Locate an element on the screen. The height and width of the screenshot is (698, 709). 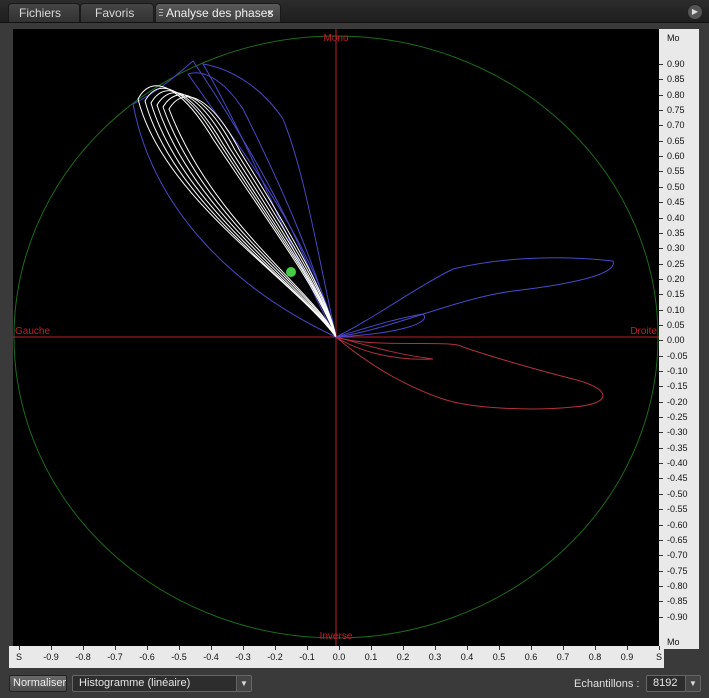
balance-tick-label: -0.9 is located at coordinates (51, 657).